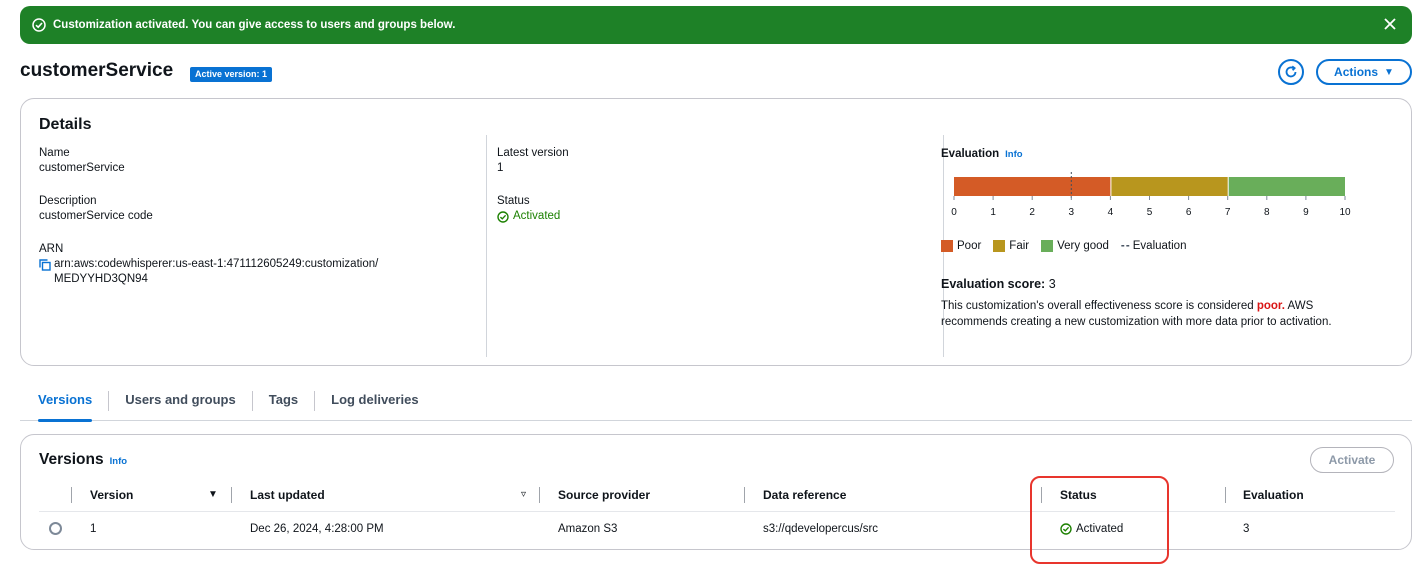 This screenshot has height=576, width=1428. I want to click on evaluation-heading: Evaluation Info, so click(982, 154).